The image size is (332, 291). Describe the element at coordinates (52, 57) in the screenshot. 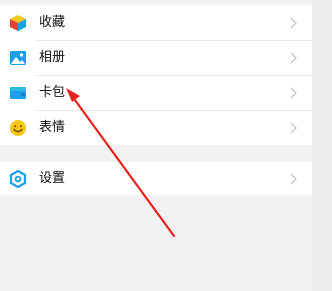

I see `menu-item-label: 相册` at that location.